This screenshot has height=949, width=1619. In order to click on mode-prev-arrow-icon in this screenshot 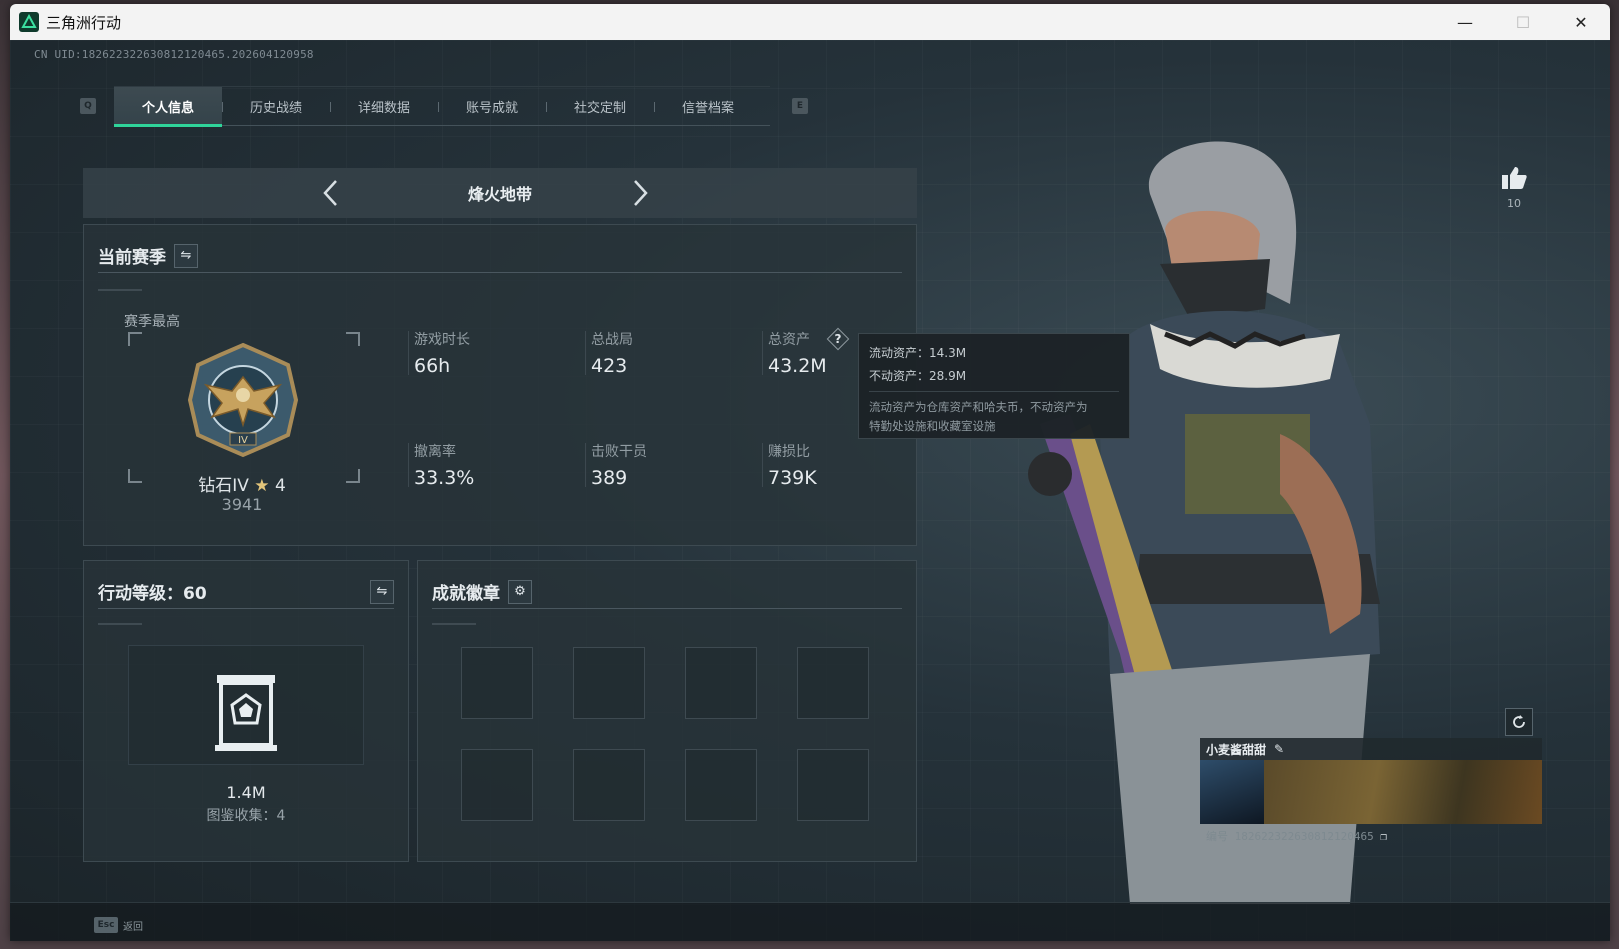, I will do `click(330, 193)`.